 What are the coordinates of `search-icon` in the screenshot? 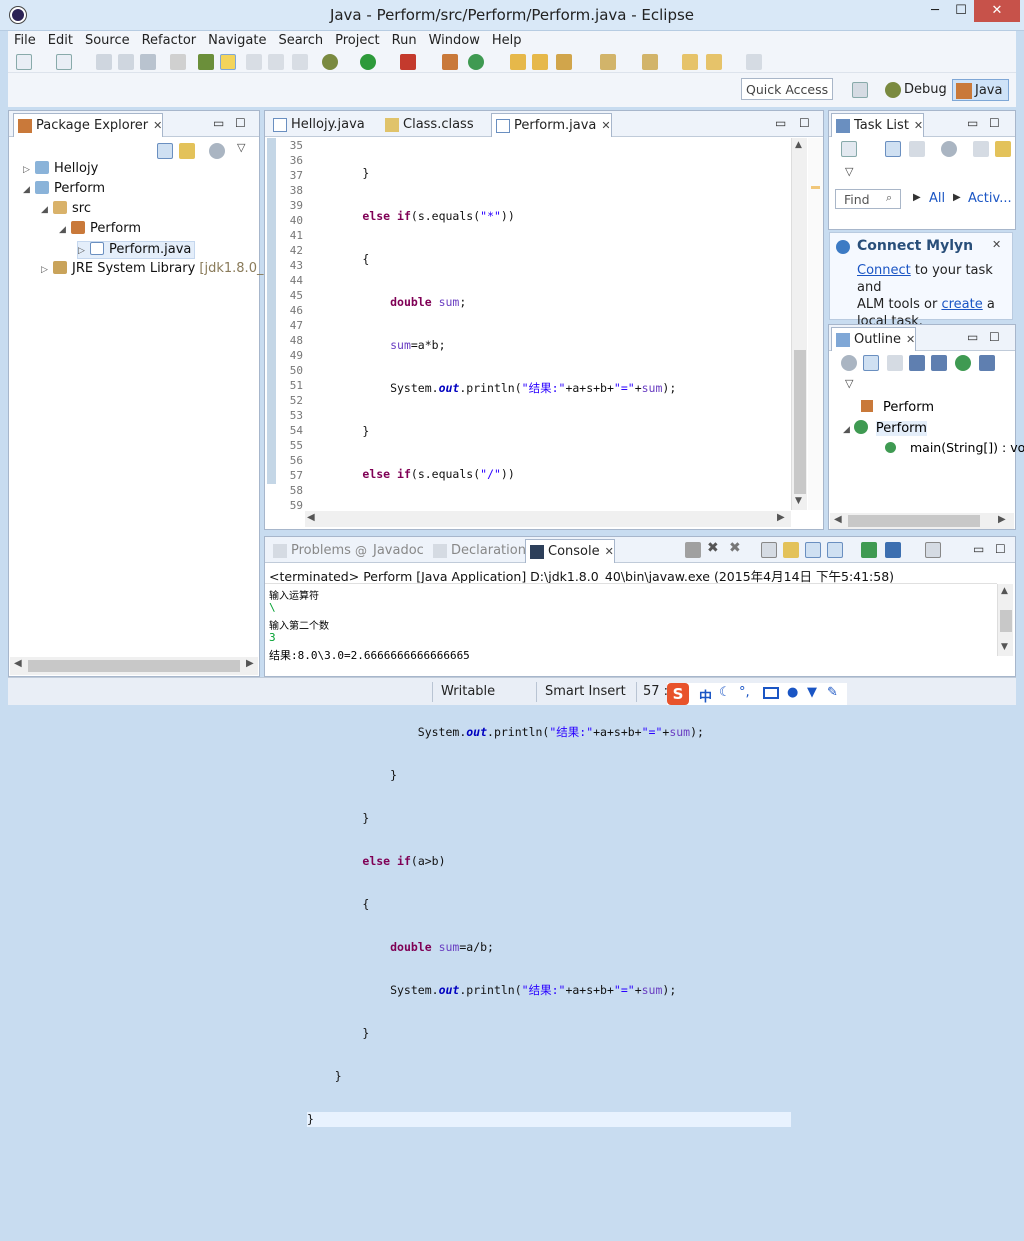 It's located at (564, 62).